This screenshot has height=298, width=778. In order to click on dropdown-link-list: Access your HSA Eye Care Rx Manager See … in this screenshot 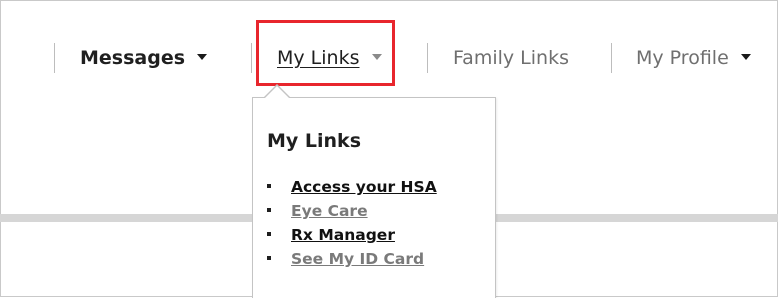, I will do `click(352, 223)`.